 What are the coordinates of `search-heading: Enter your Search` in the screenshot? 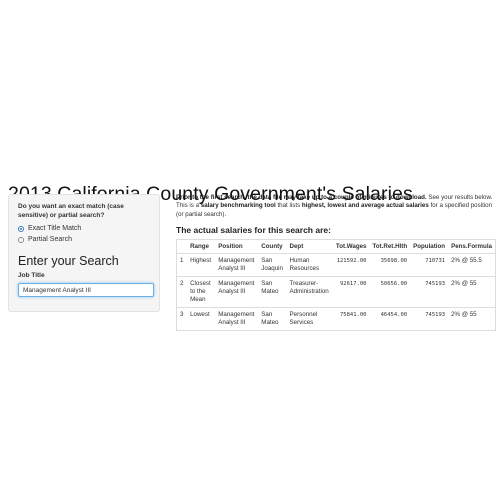 It's located at (68, 261).